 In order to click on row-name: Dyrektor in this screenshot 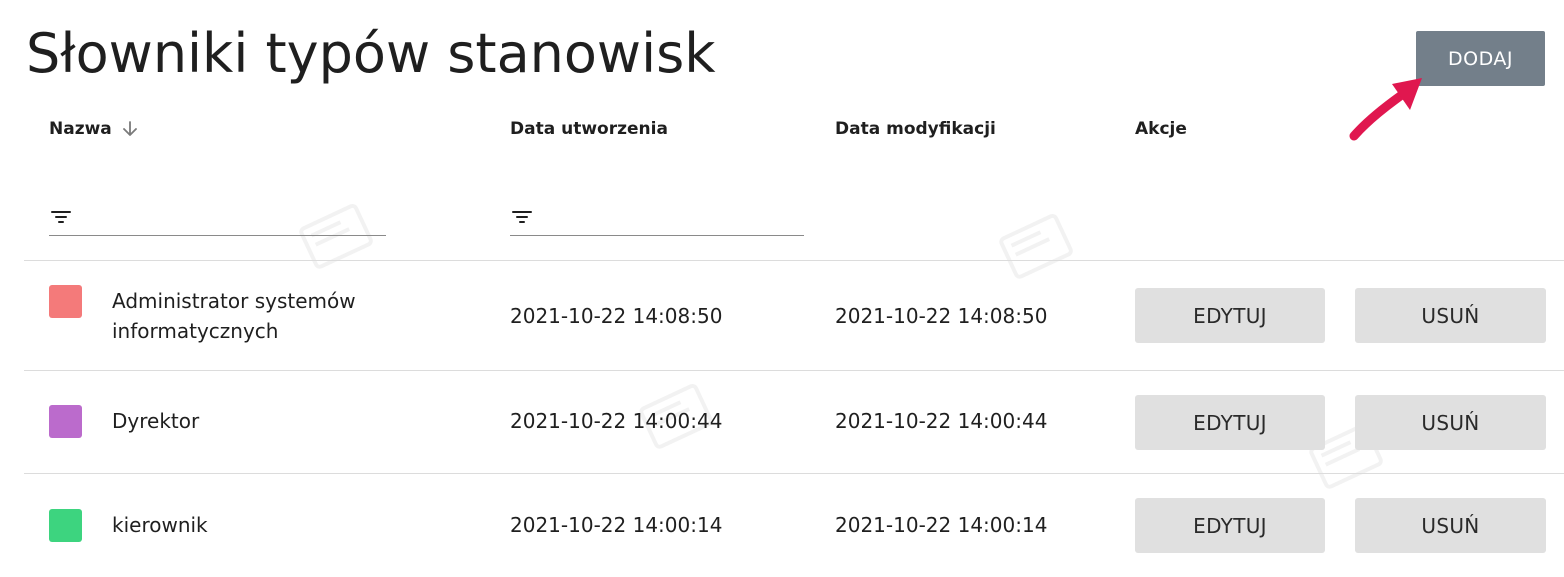, I will do `click(156, 421)`.